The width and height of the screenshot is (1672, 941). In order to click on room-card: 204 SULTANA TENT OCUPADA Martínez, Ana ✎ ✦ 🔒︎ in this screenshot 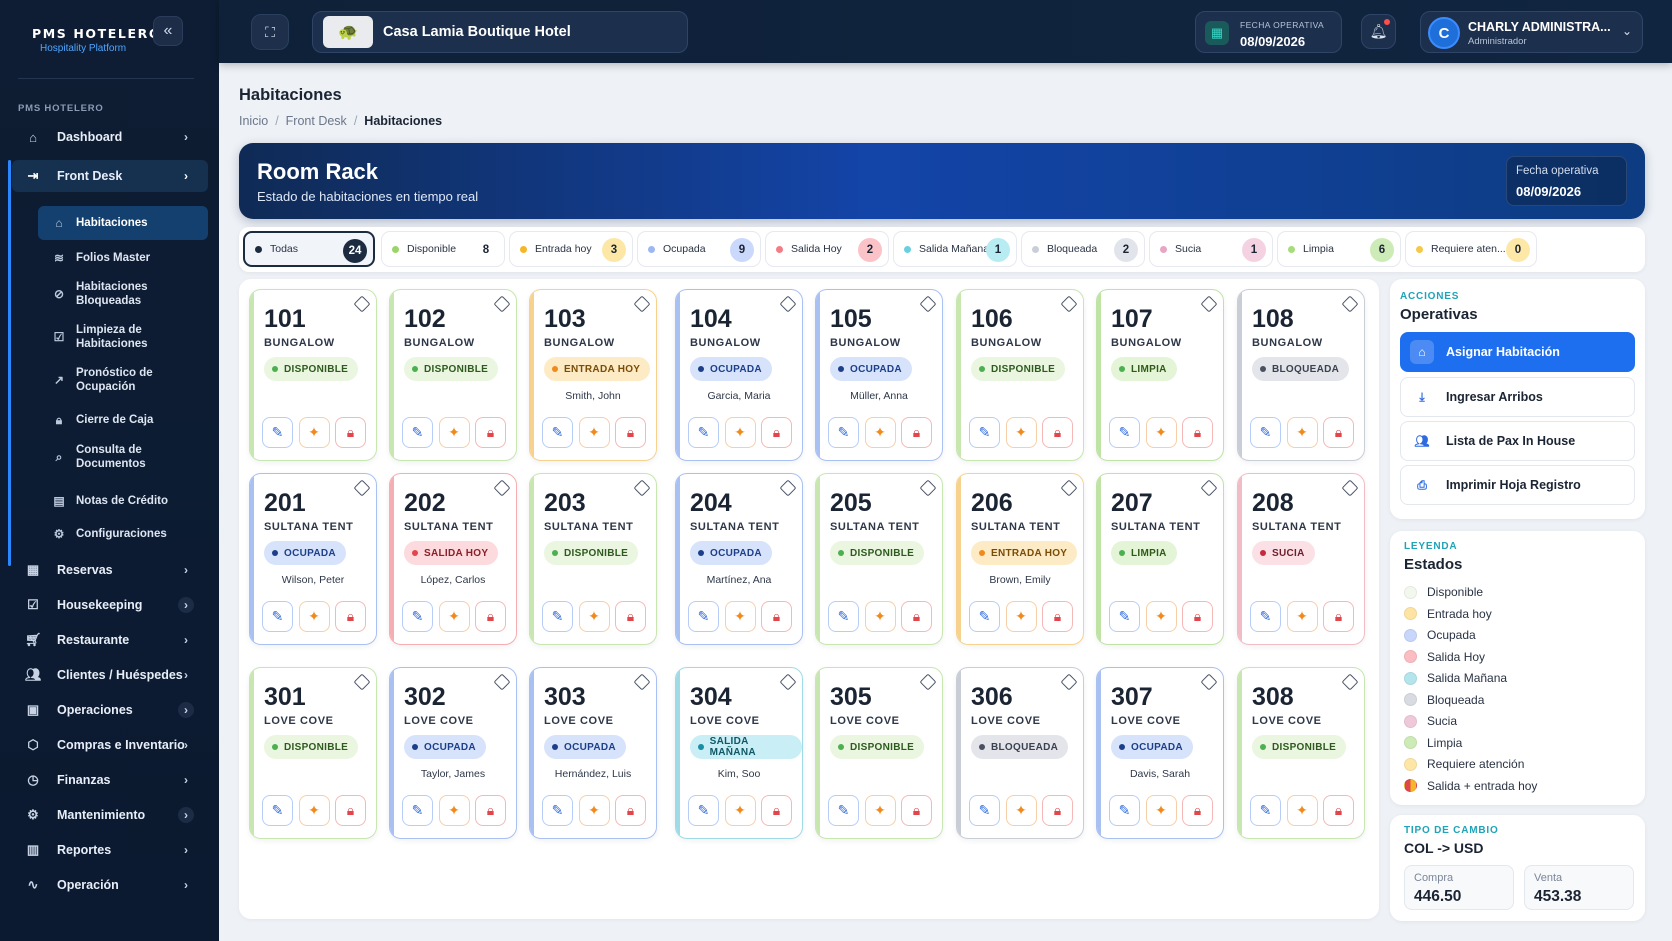, I will do `click(739, 559)`.